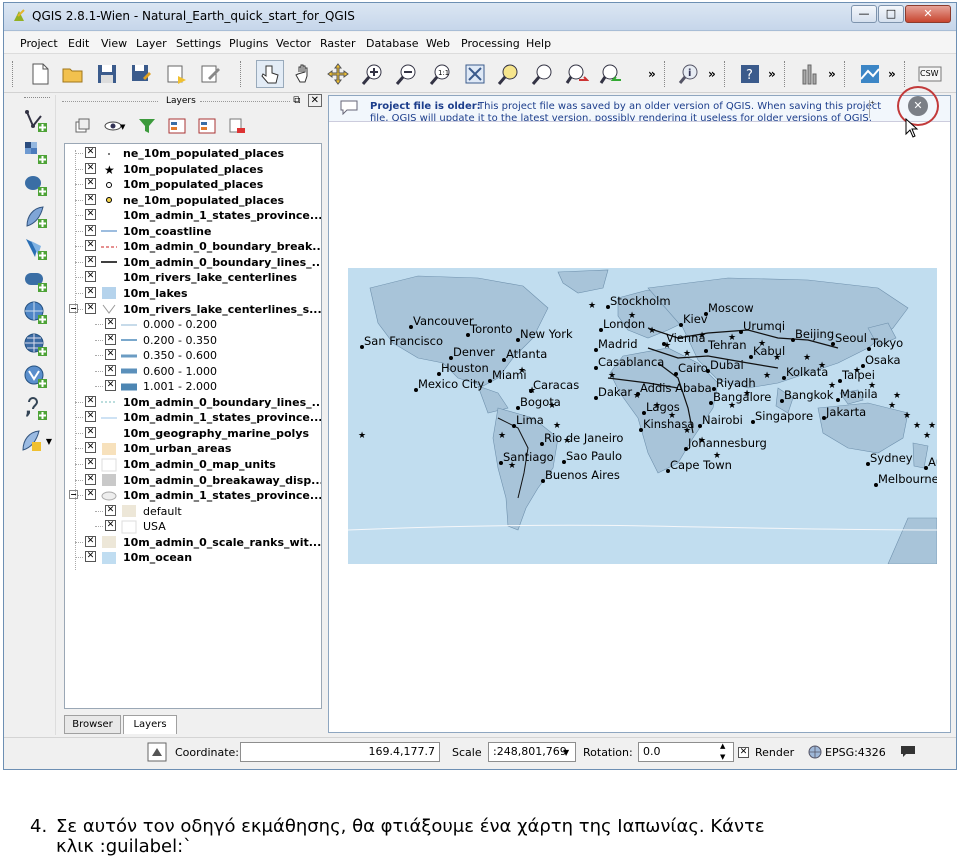 The height and width of the screenshot is (864, 960). I want to click on coordinate-field: 169.4,177.7, so click(340, 752).